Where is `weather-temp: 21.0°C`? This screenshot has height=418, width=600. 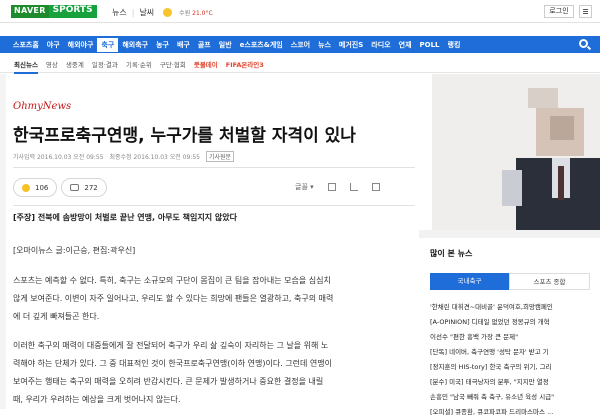
weather-temp: 21.0°C is located at coordinates (202, 13).